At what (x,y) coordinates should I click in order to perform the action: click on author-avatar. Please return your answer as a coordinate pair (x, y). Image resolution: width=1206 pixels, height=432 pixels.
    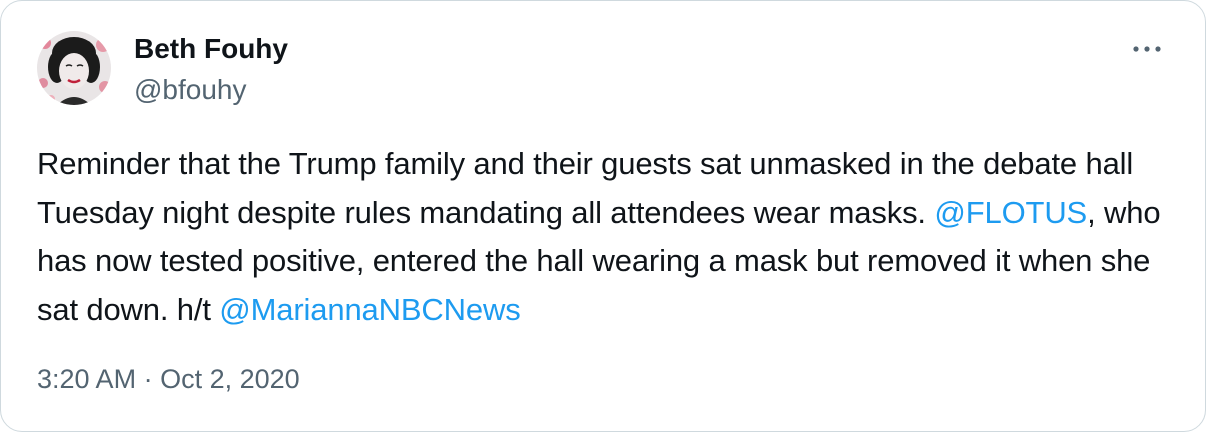
    Looking at the image, I should click on (74, 68).